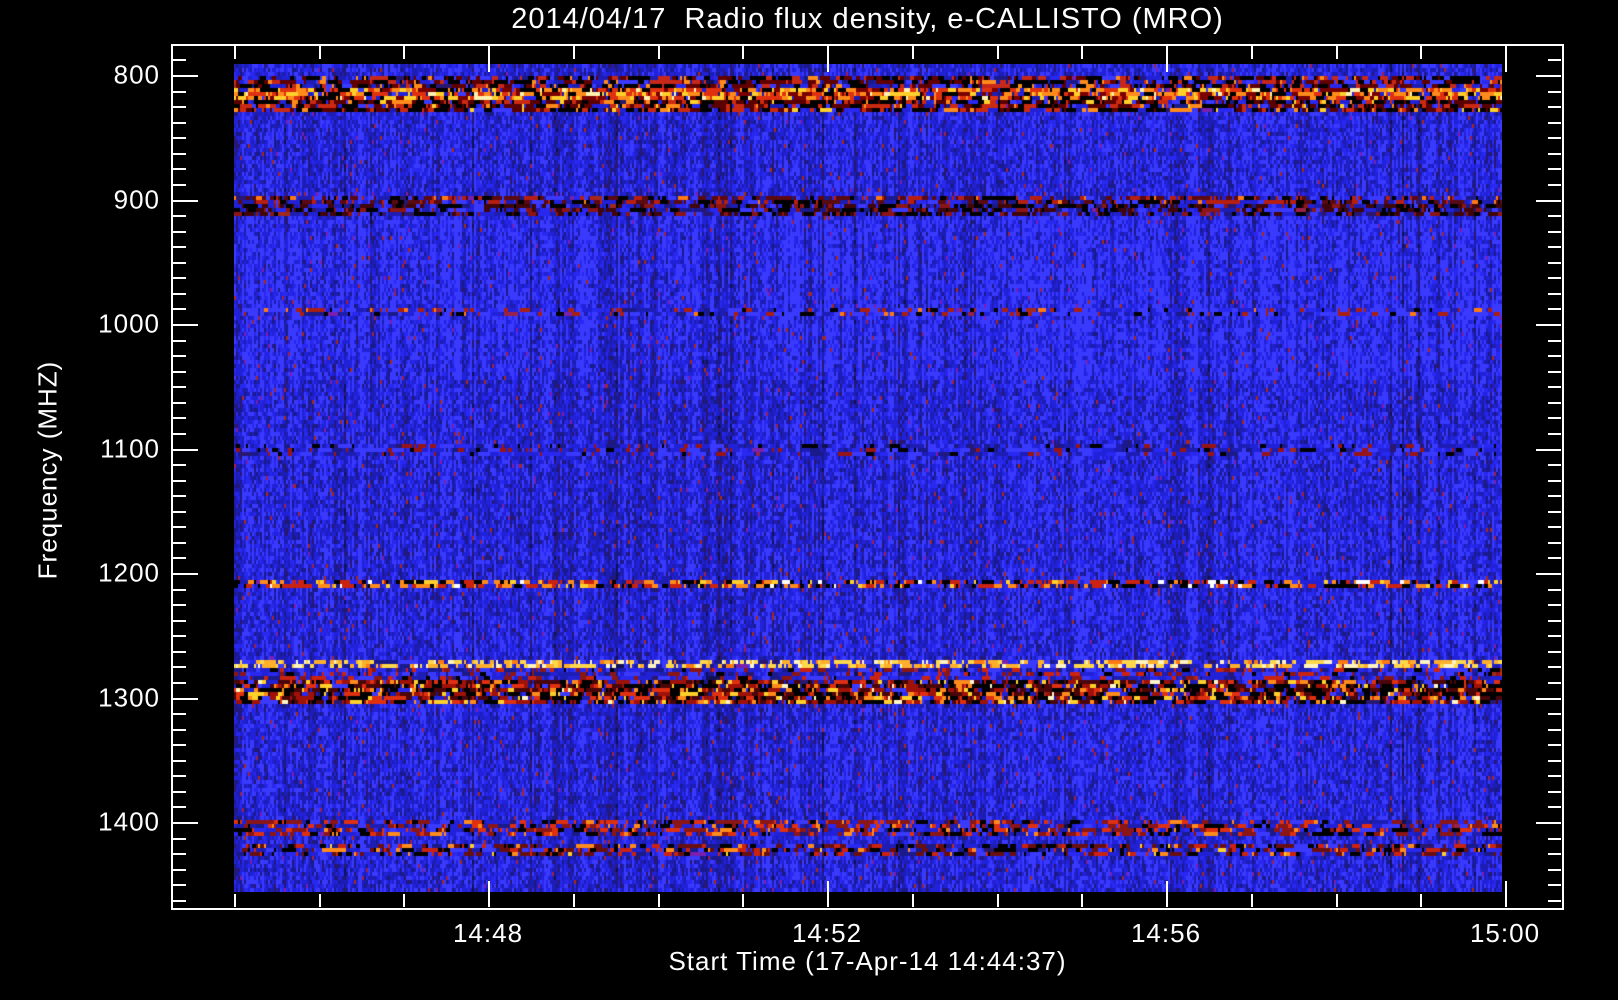  Describe the element at coordinates (867, 961) in the screenshot. I see `x-axis-label: Start Time (17-Apr-14 14:44:37)` at that location.